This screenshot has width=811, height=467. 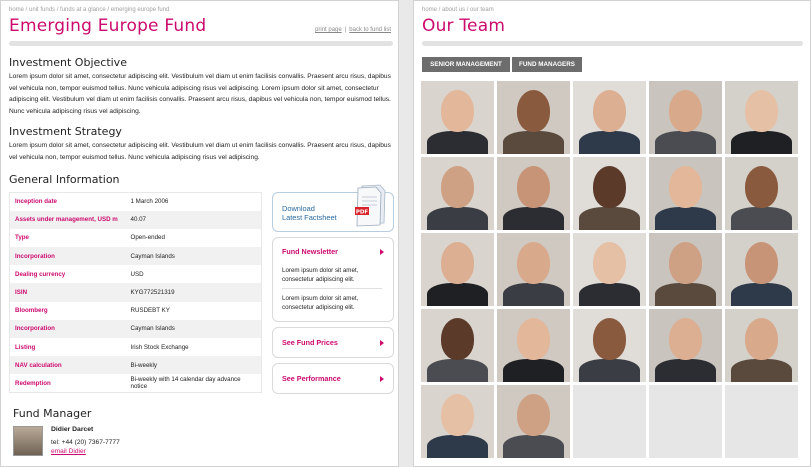 What do you see at coordinates (159, 347) in the screenshot?
I see `row-value: Irish Stock Exchange` at bounding box center [159, 347].